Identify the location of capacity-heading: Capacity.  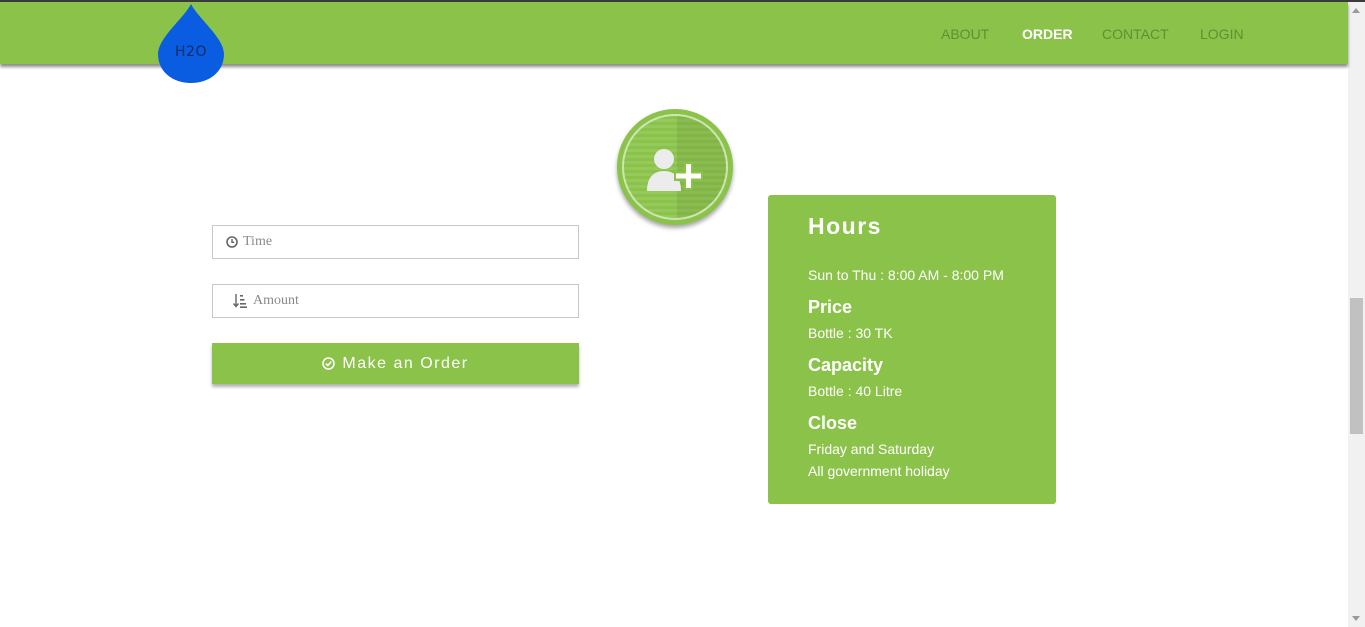
(846, 365).